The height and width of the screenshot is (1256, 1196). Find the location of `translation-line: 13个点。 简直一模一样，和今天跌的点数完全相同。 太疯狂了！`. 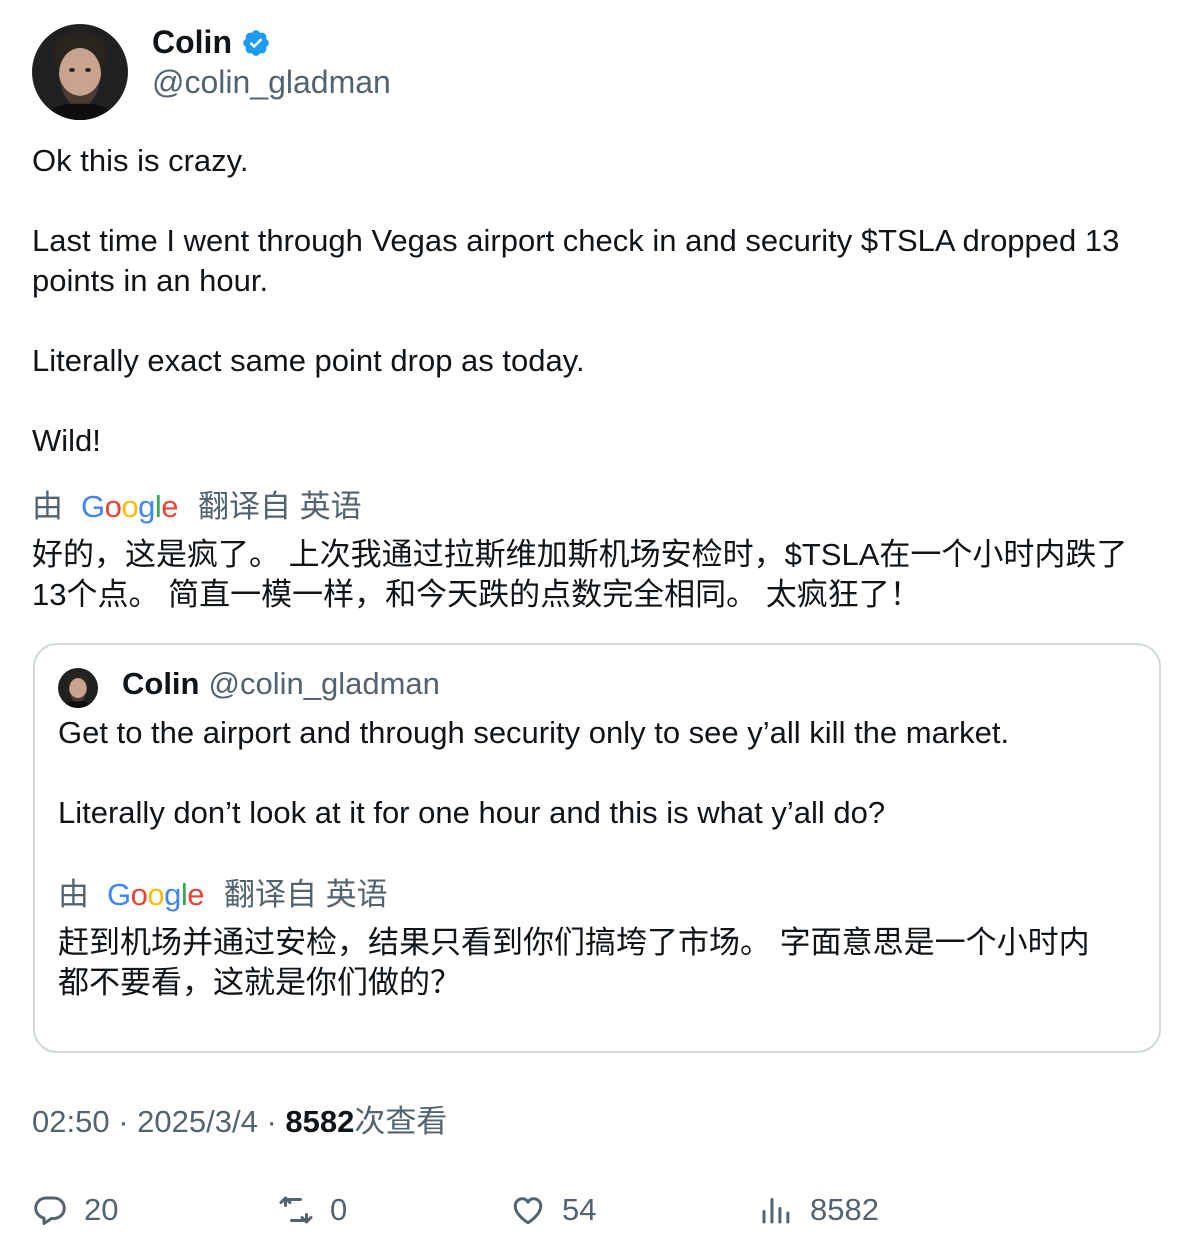

translation-line: 13个点。 简直一模一样，和今天跌的点数完全相同。 太疯狂了！ is located at coordinates (476, 594).